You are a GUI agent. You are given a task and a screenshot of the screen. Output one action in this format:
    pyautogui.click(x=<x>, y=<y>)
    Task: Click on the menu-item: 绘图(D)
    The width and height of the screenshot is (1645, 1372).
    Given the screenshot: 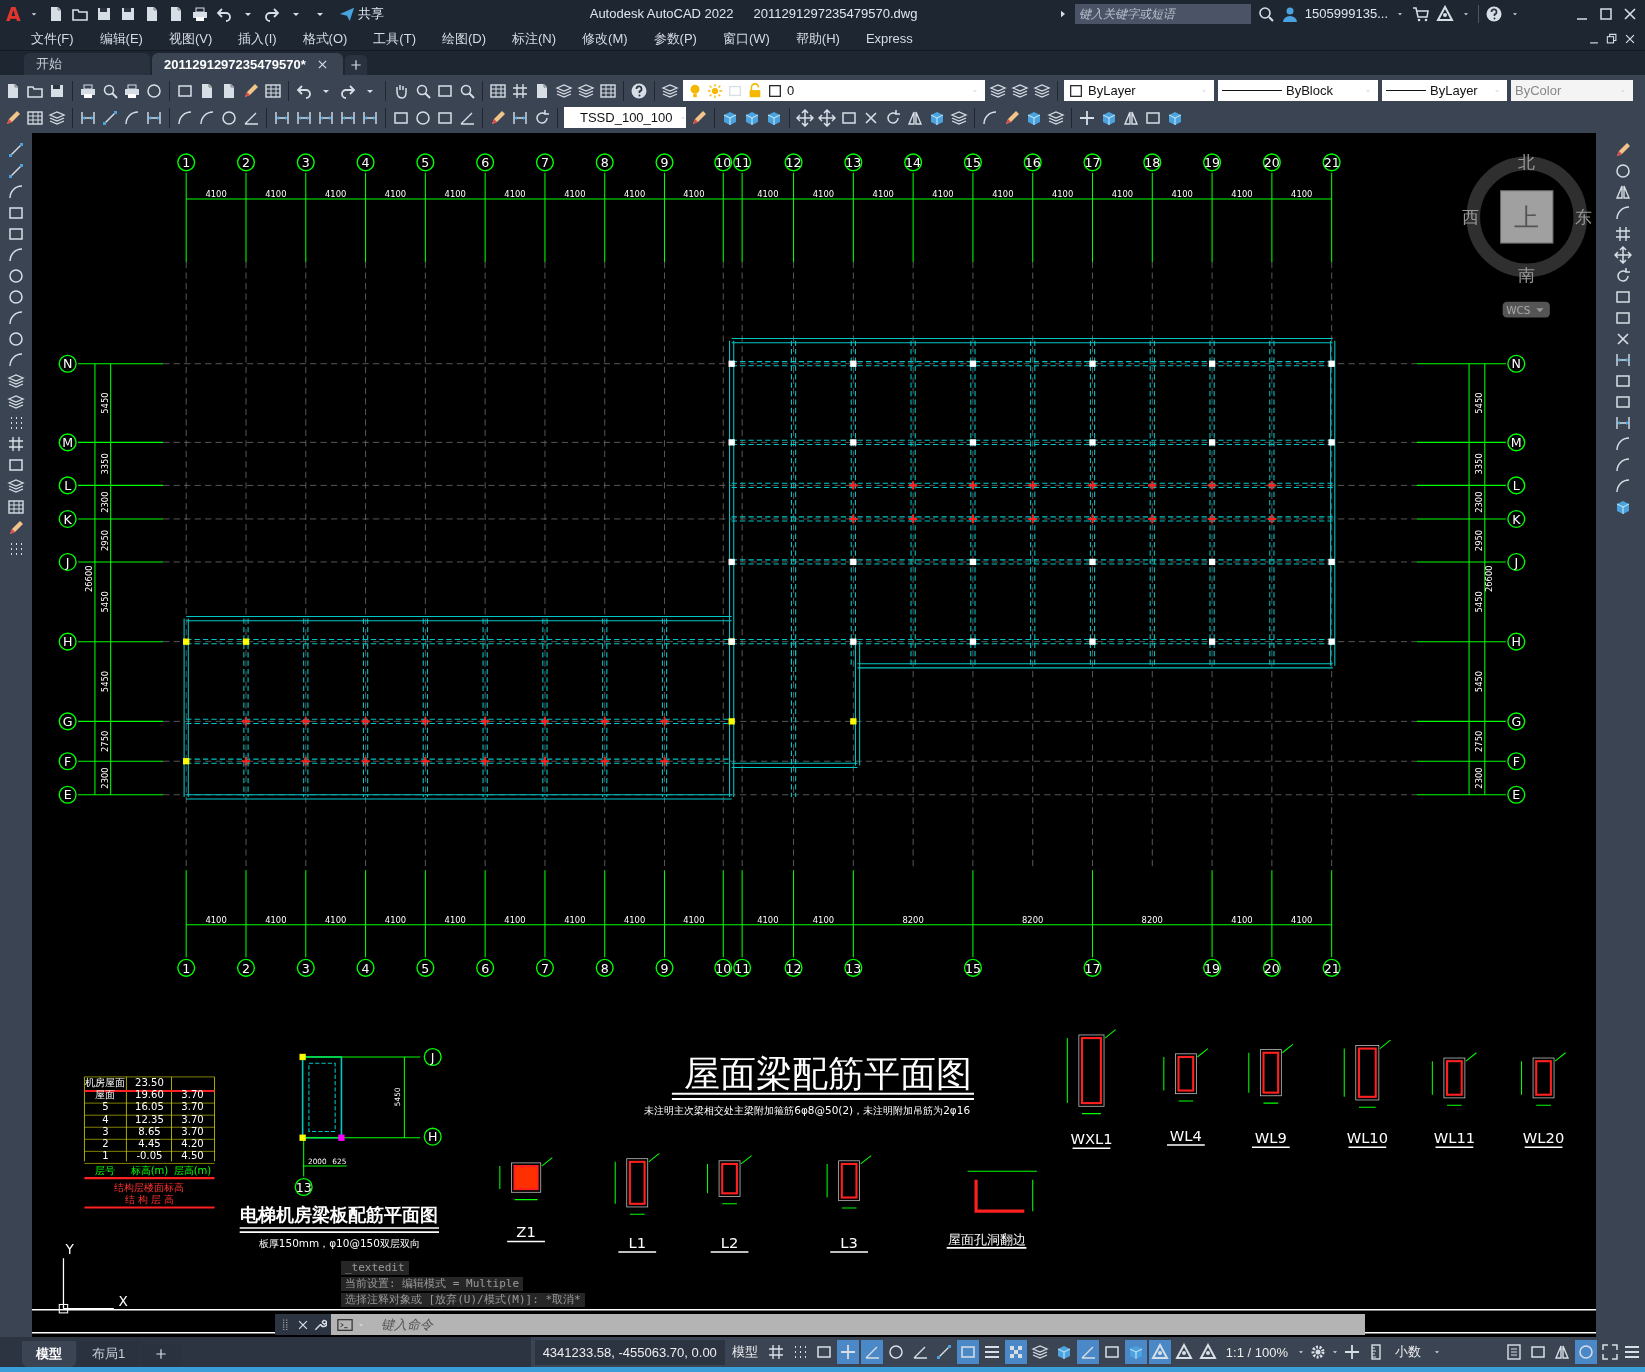 What is the action you would take?
    pyautogui.click(x=463, y=38)
    